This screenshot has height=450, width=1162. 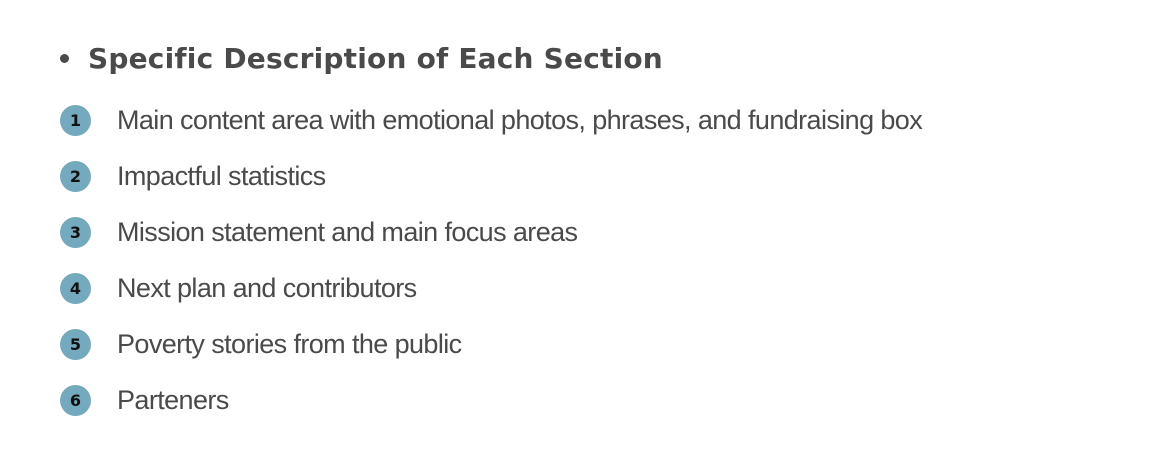 I want to click on number-badge: 1, so click(x=75, y=120).